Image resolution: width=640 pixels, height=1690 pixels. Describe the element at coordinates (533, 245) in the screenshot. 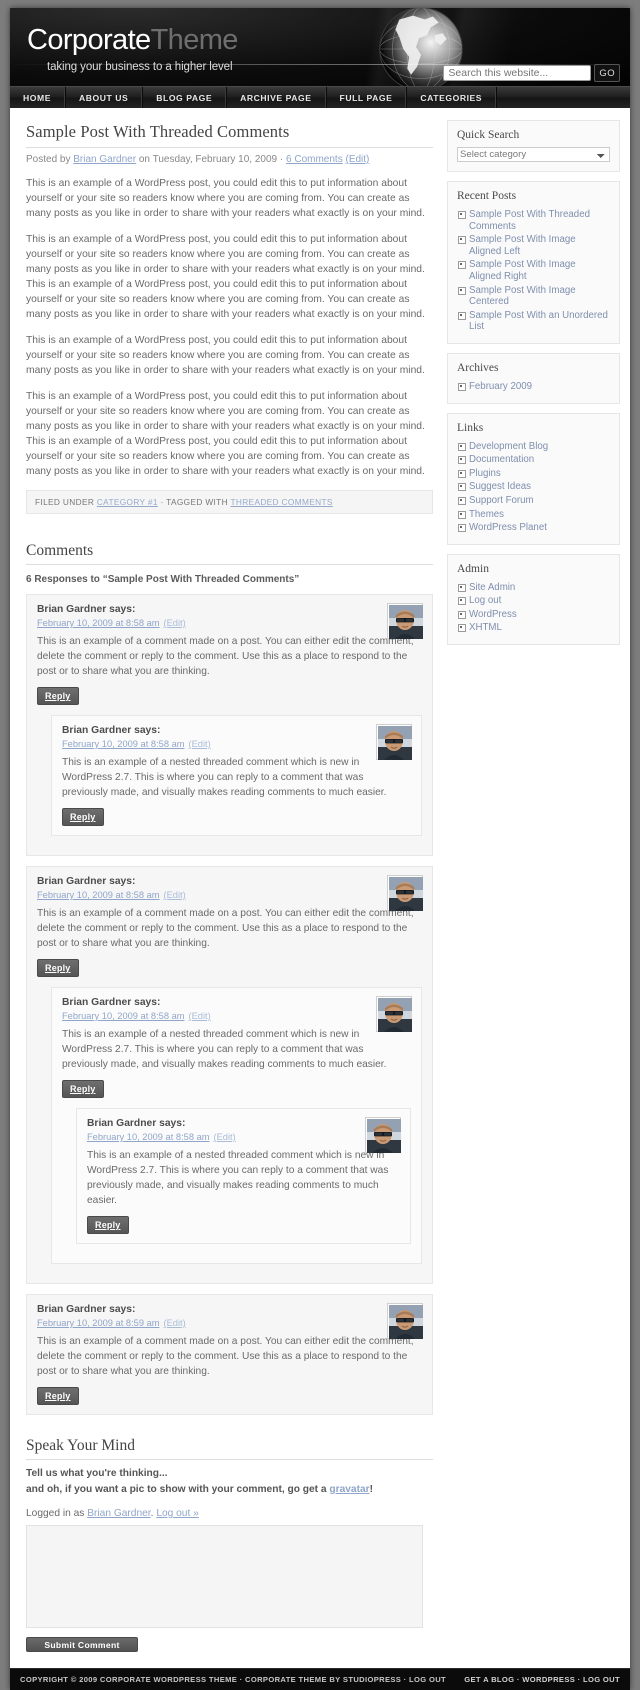

I see `list-item: Sample Post With Image Aligned Left` at that location.